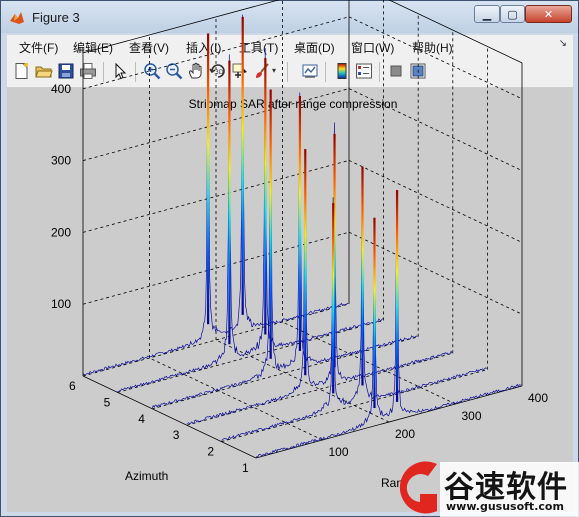  Describe the element at coordinates (146, 476) in the screenshot. I see `x-axis-label: Azimuth` at that location.